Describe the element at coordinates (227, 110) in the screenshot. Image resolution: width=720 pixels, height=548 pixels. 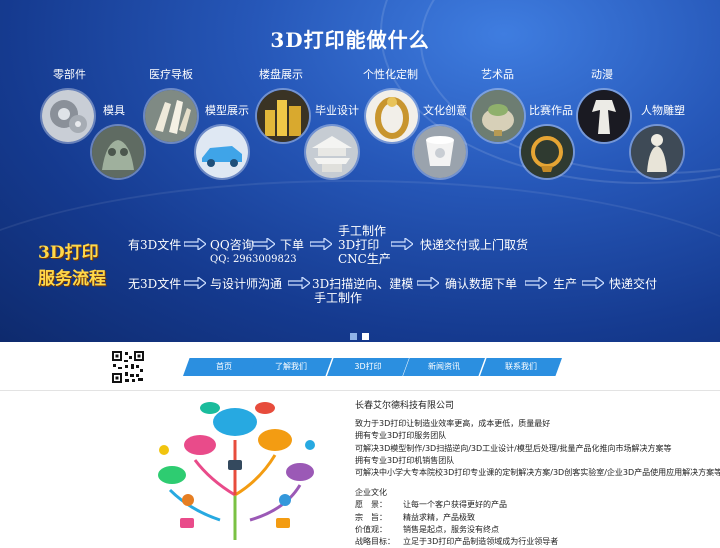
I see `category-label-model: 模型展示` at that location.